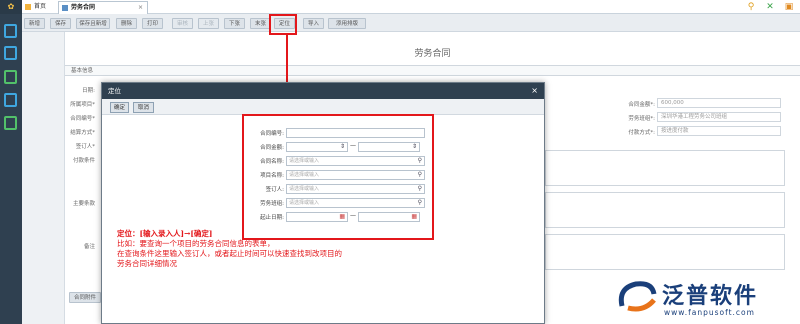  I want to click on remark-textarea, so click(665, 252).